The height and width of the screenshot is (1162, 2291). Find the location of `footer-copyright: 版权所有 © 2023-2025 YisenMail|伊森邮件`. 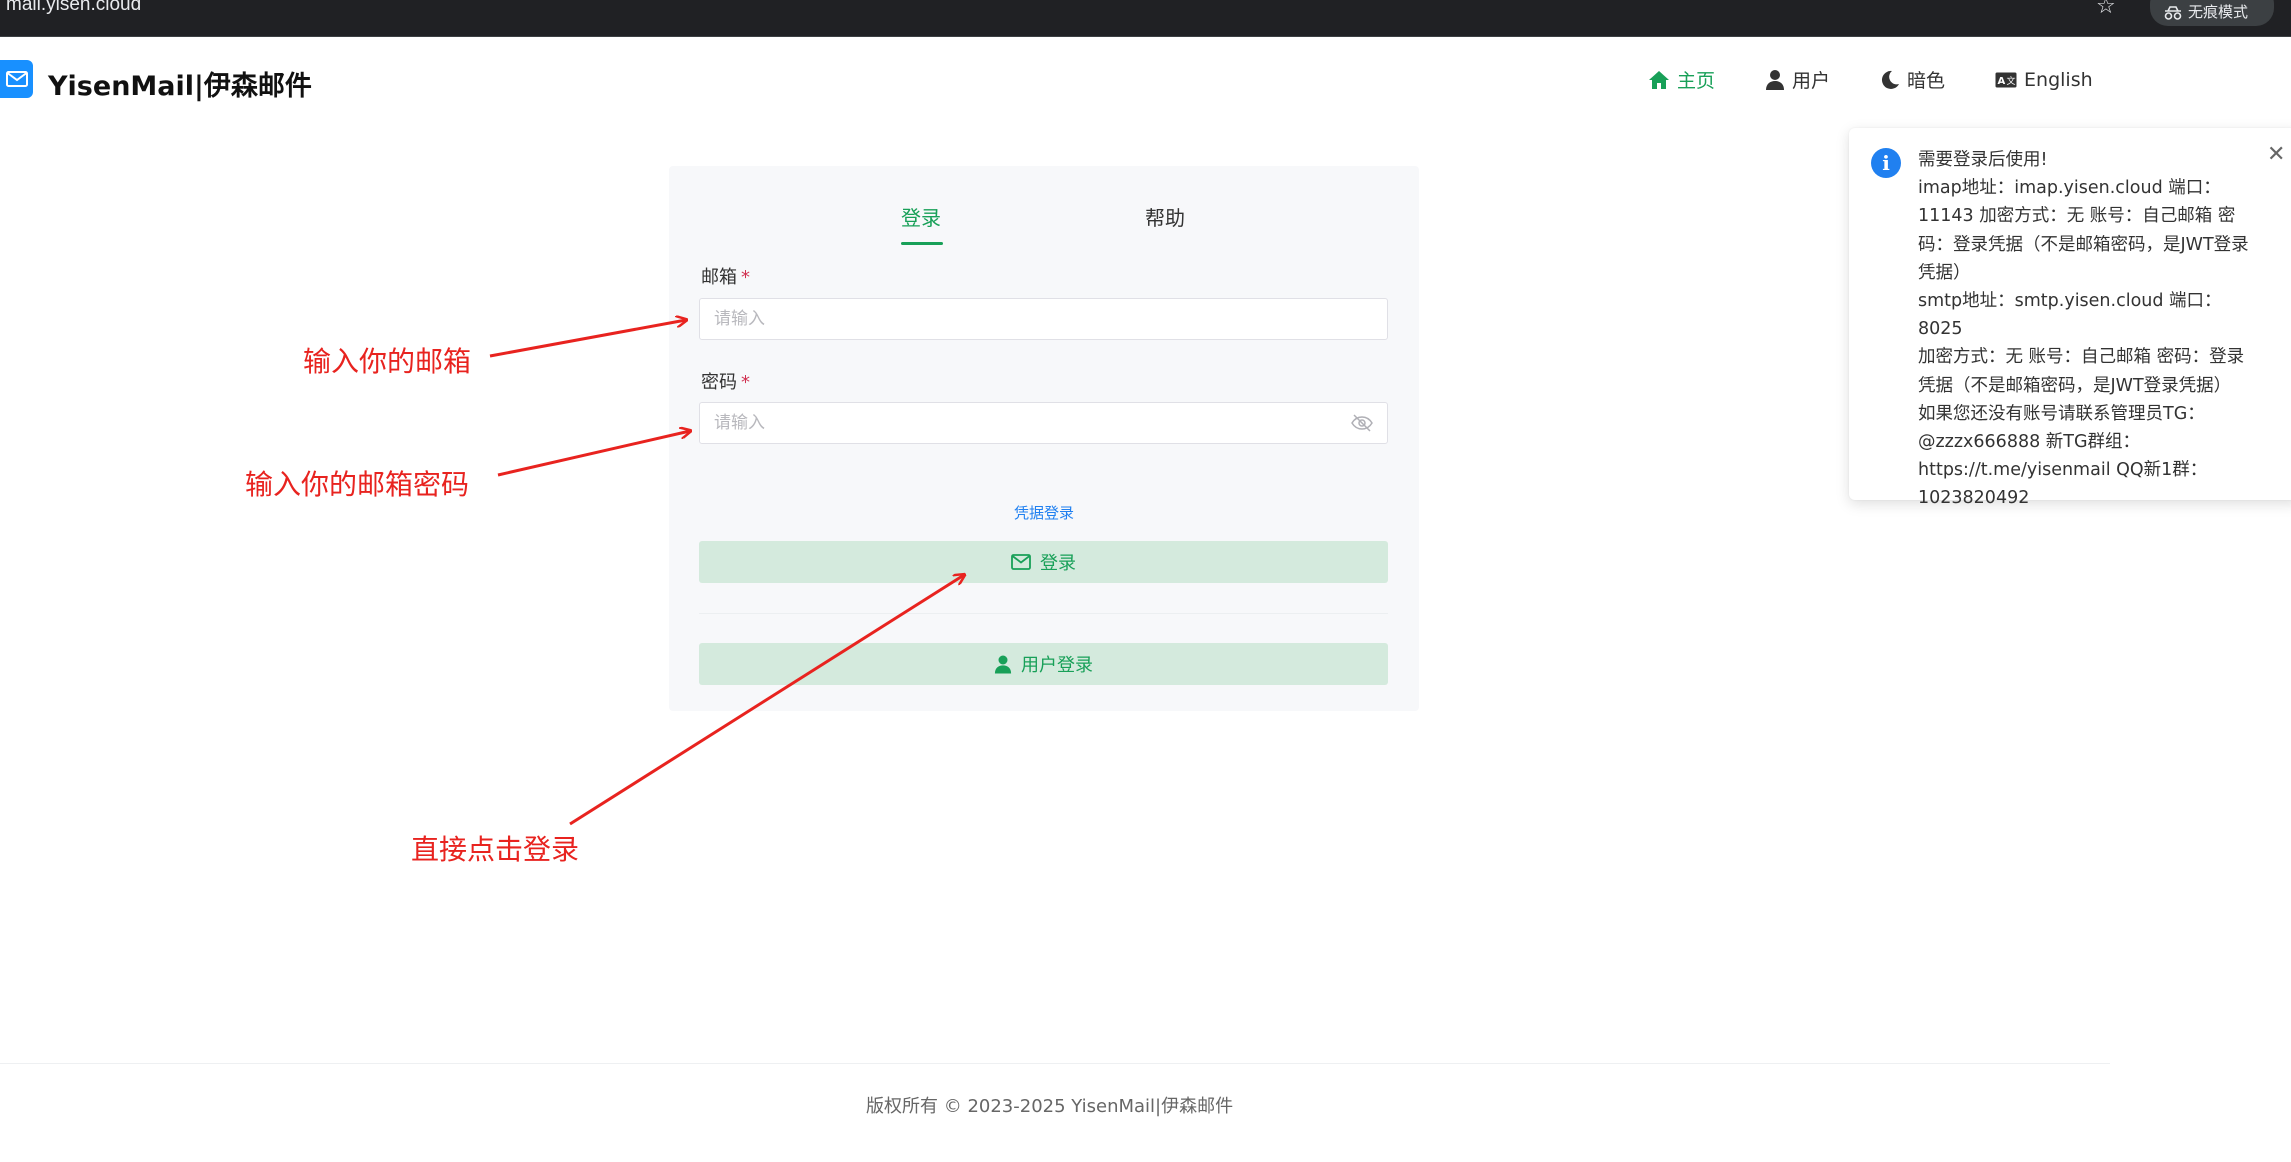

footer-copyright: 版权所有 © 2023-2025 YisenMail|伊森邮件 is located at coordinates (1050, 1106).